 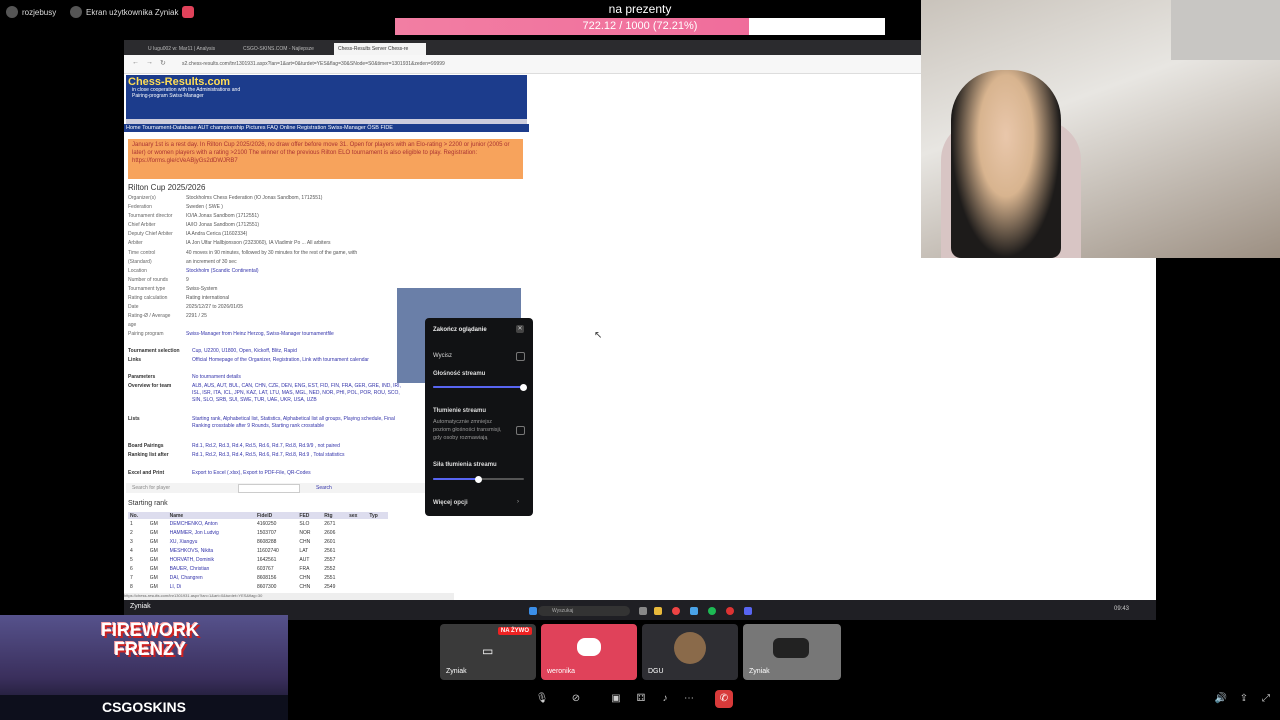 What do you see at coordinates (1221, 699) in the screenshot?
I see `volume-icon: 🔊` at bounding box center [1221, 699].